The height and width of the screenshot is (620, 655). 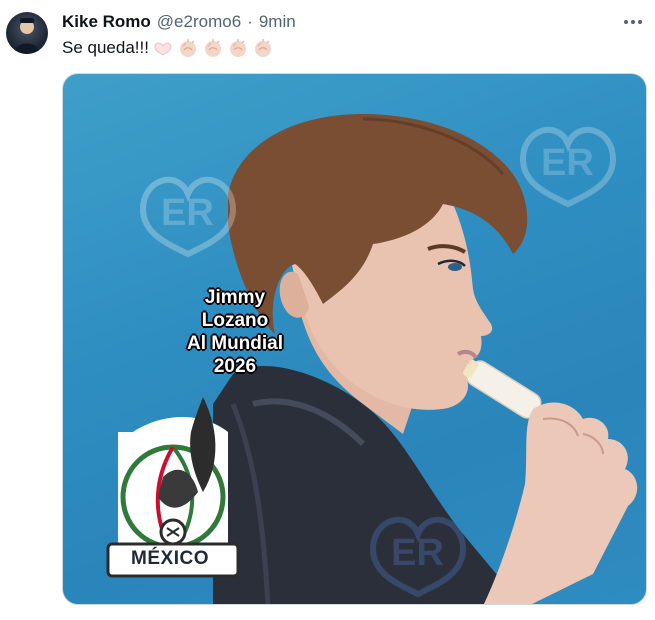 What do you see at coordinates (633, 22) in the screenshot?
I see `more-options-icon` at bounding box center [633, 22].